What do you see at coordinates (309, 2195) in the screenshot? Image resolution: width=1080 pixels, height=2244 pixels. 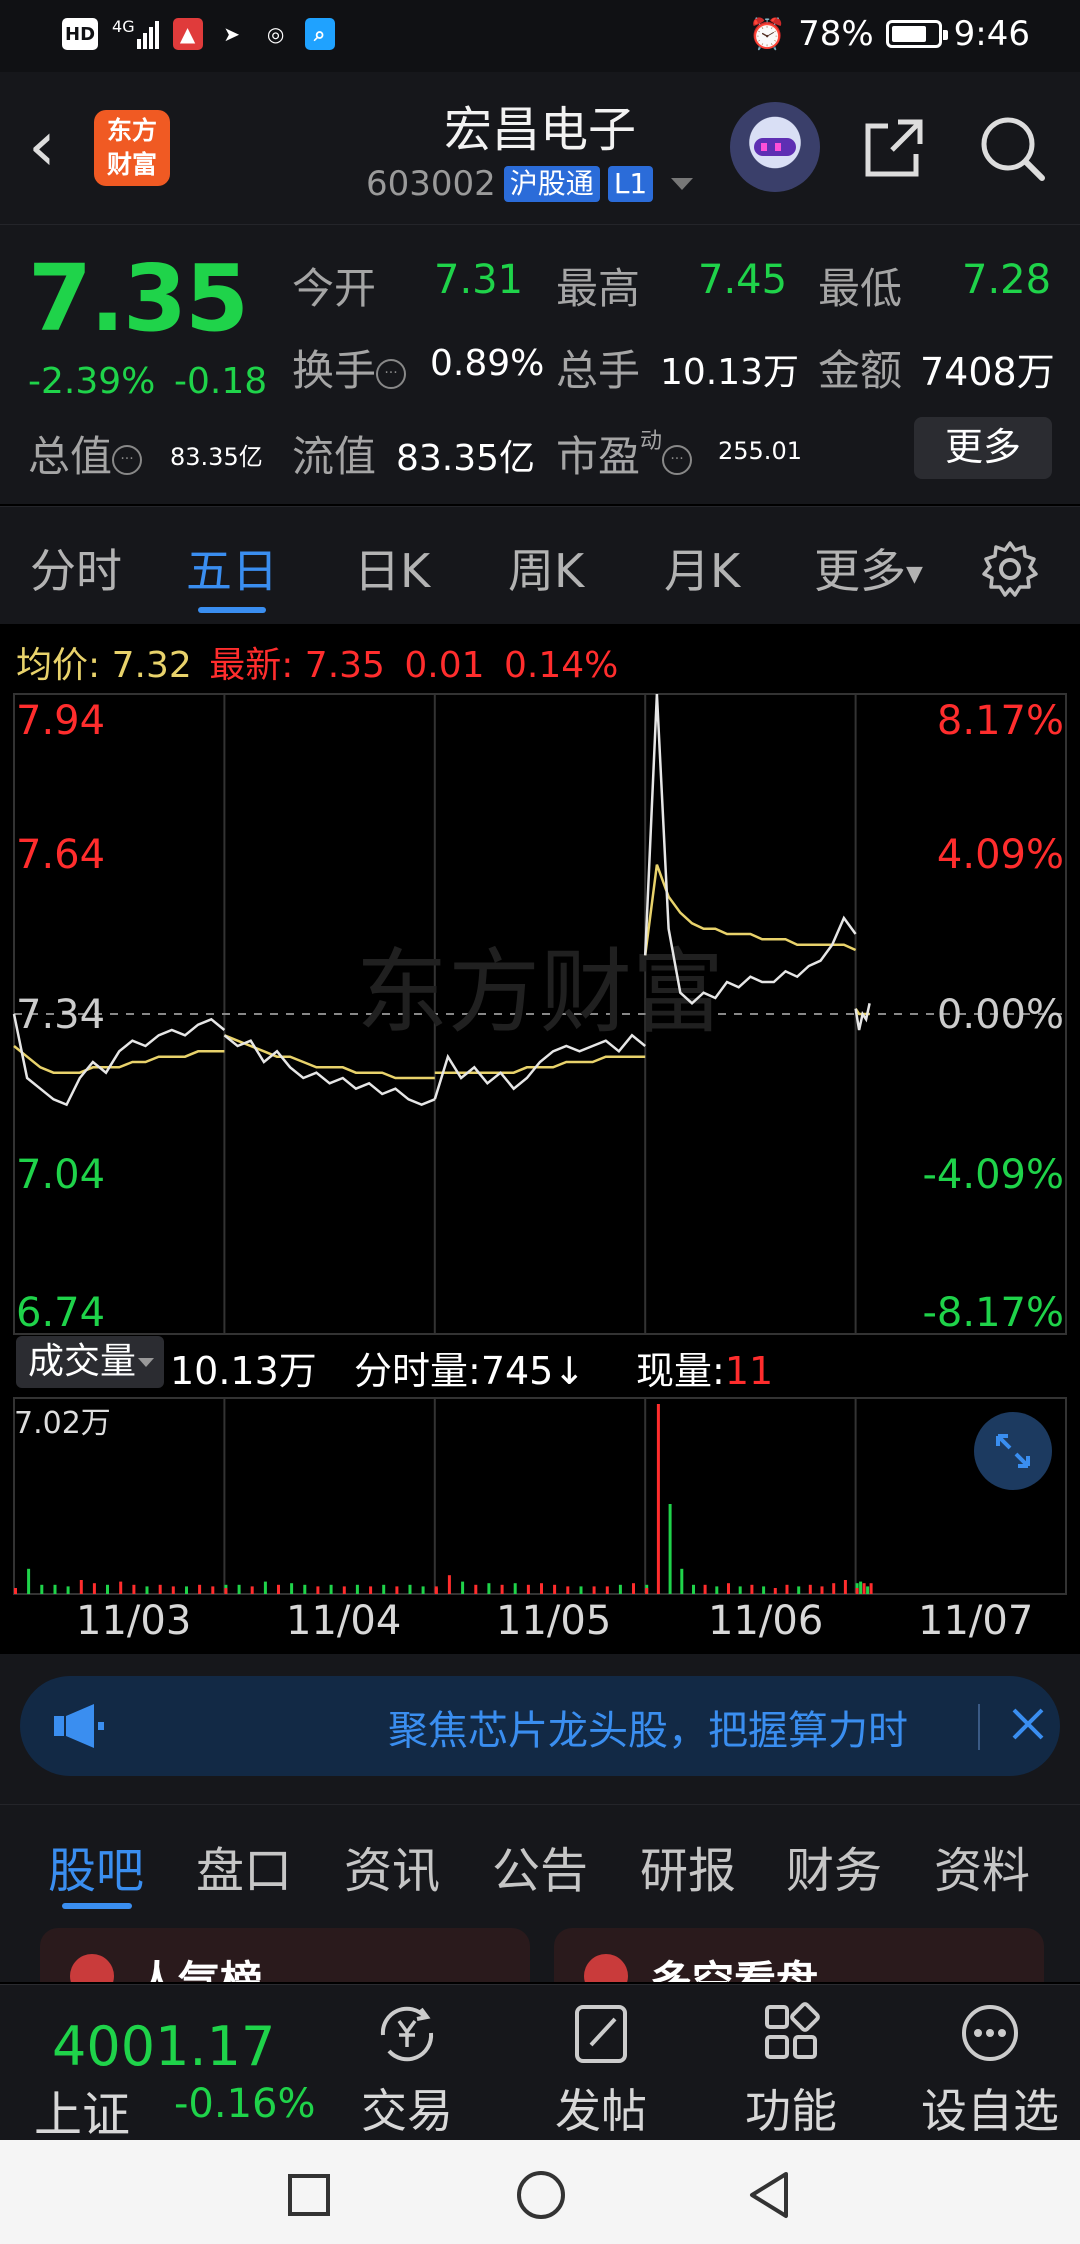 I see `recent-apps-icon` at bounding box center [309, 2195].